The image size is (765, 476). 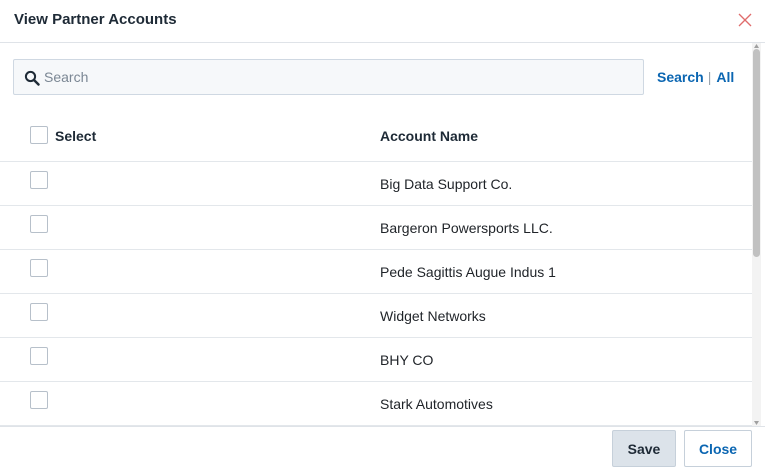 What do you see at coordinates (680, 77) in the screenshot?
I see `search-link: Search` at bounding box center [680, 77].